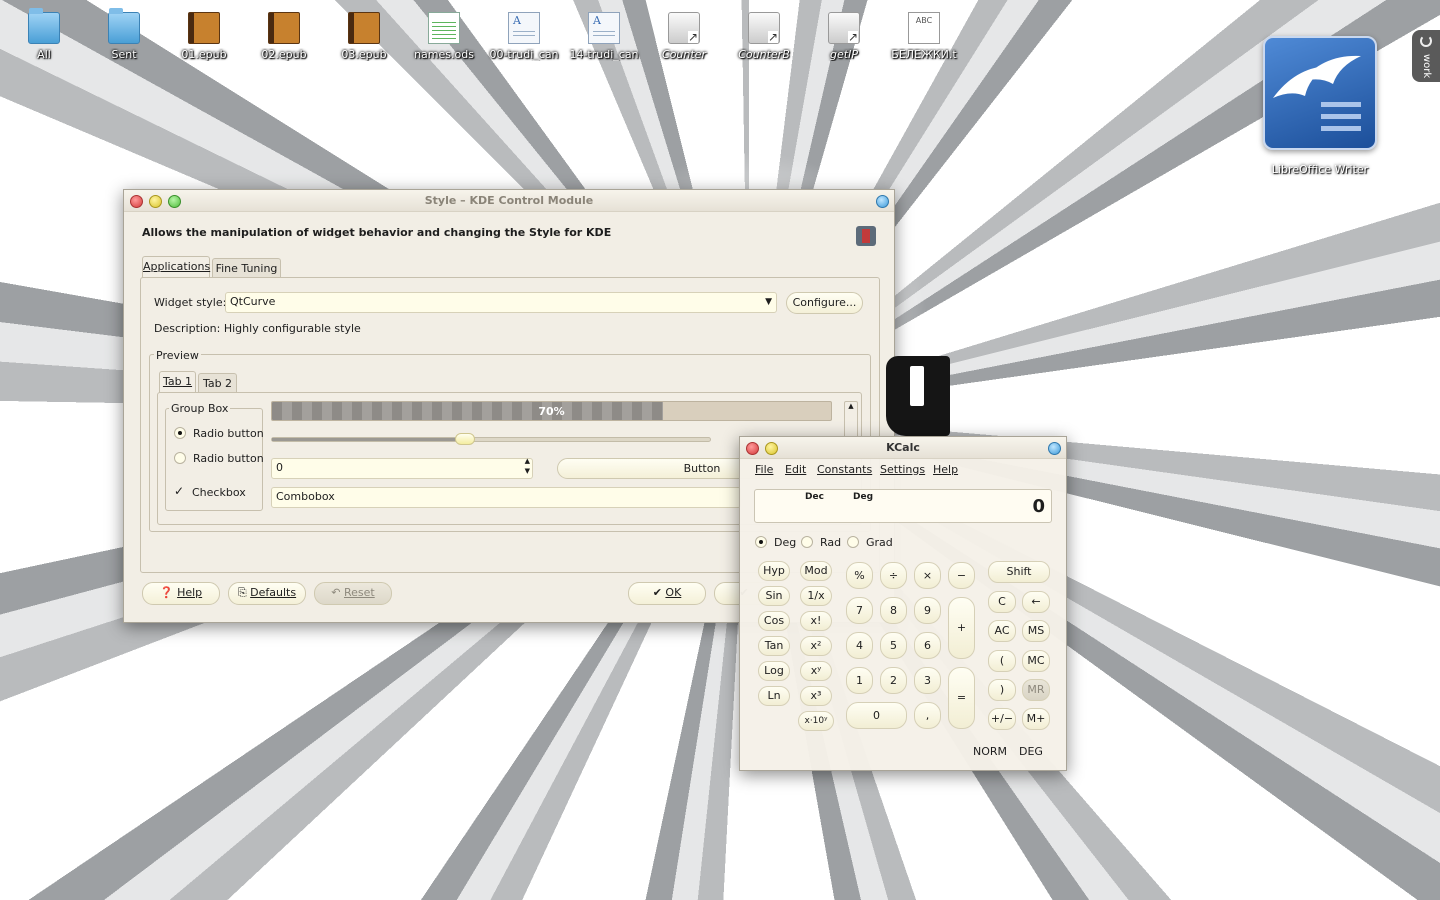 The width and height of the screenshot is (1440, 900). Describe the element at coordinates (961, 575) in the screenshot. I see `minus-button: −` at that location.